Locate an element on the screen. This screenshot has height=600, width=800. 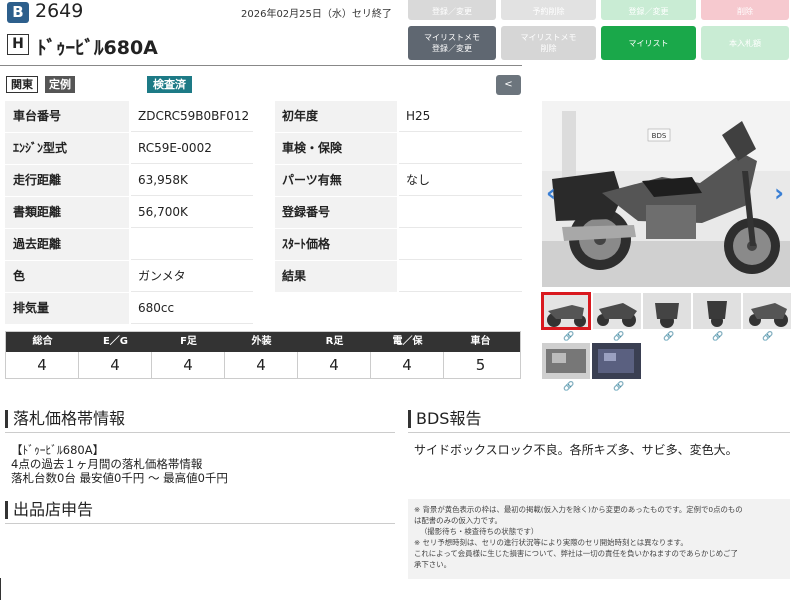
register-change-green-button: 登録／変更 is located at coordinates (648, 10).